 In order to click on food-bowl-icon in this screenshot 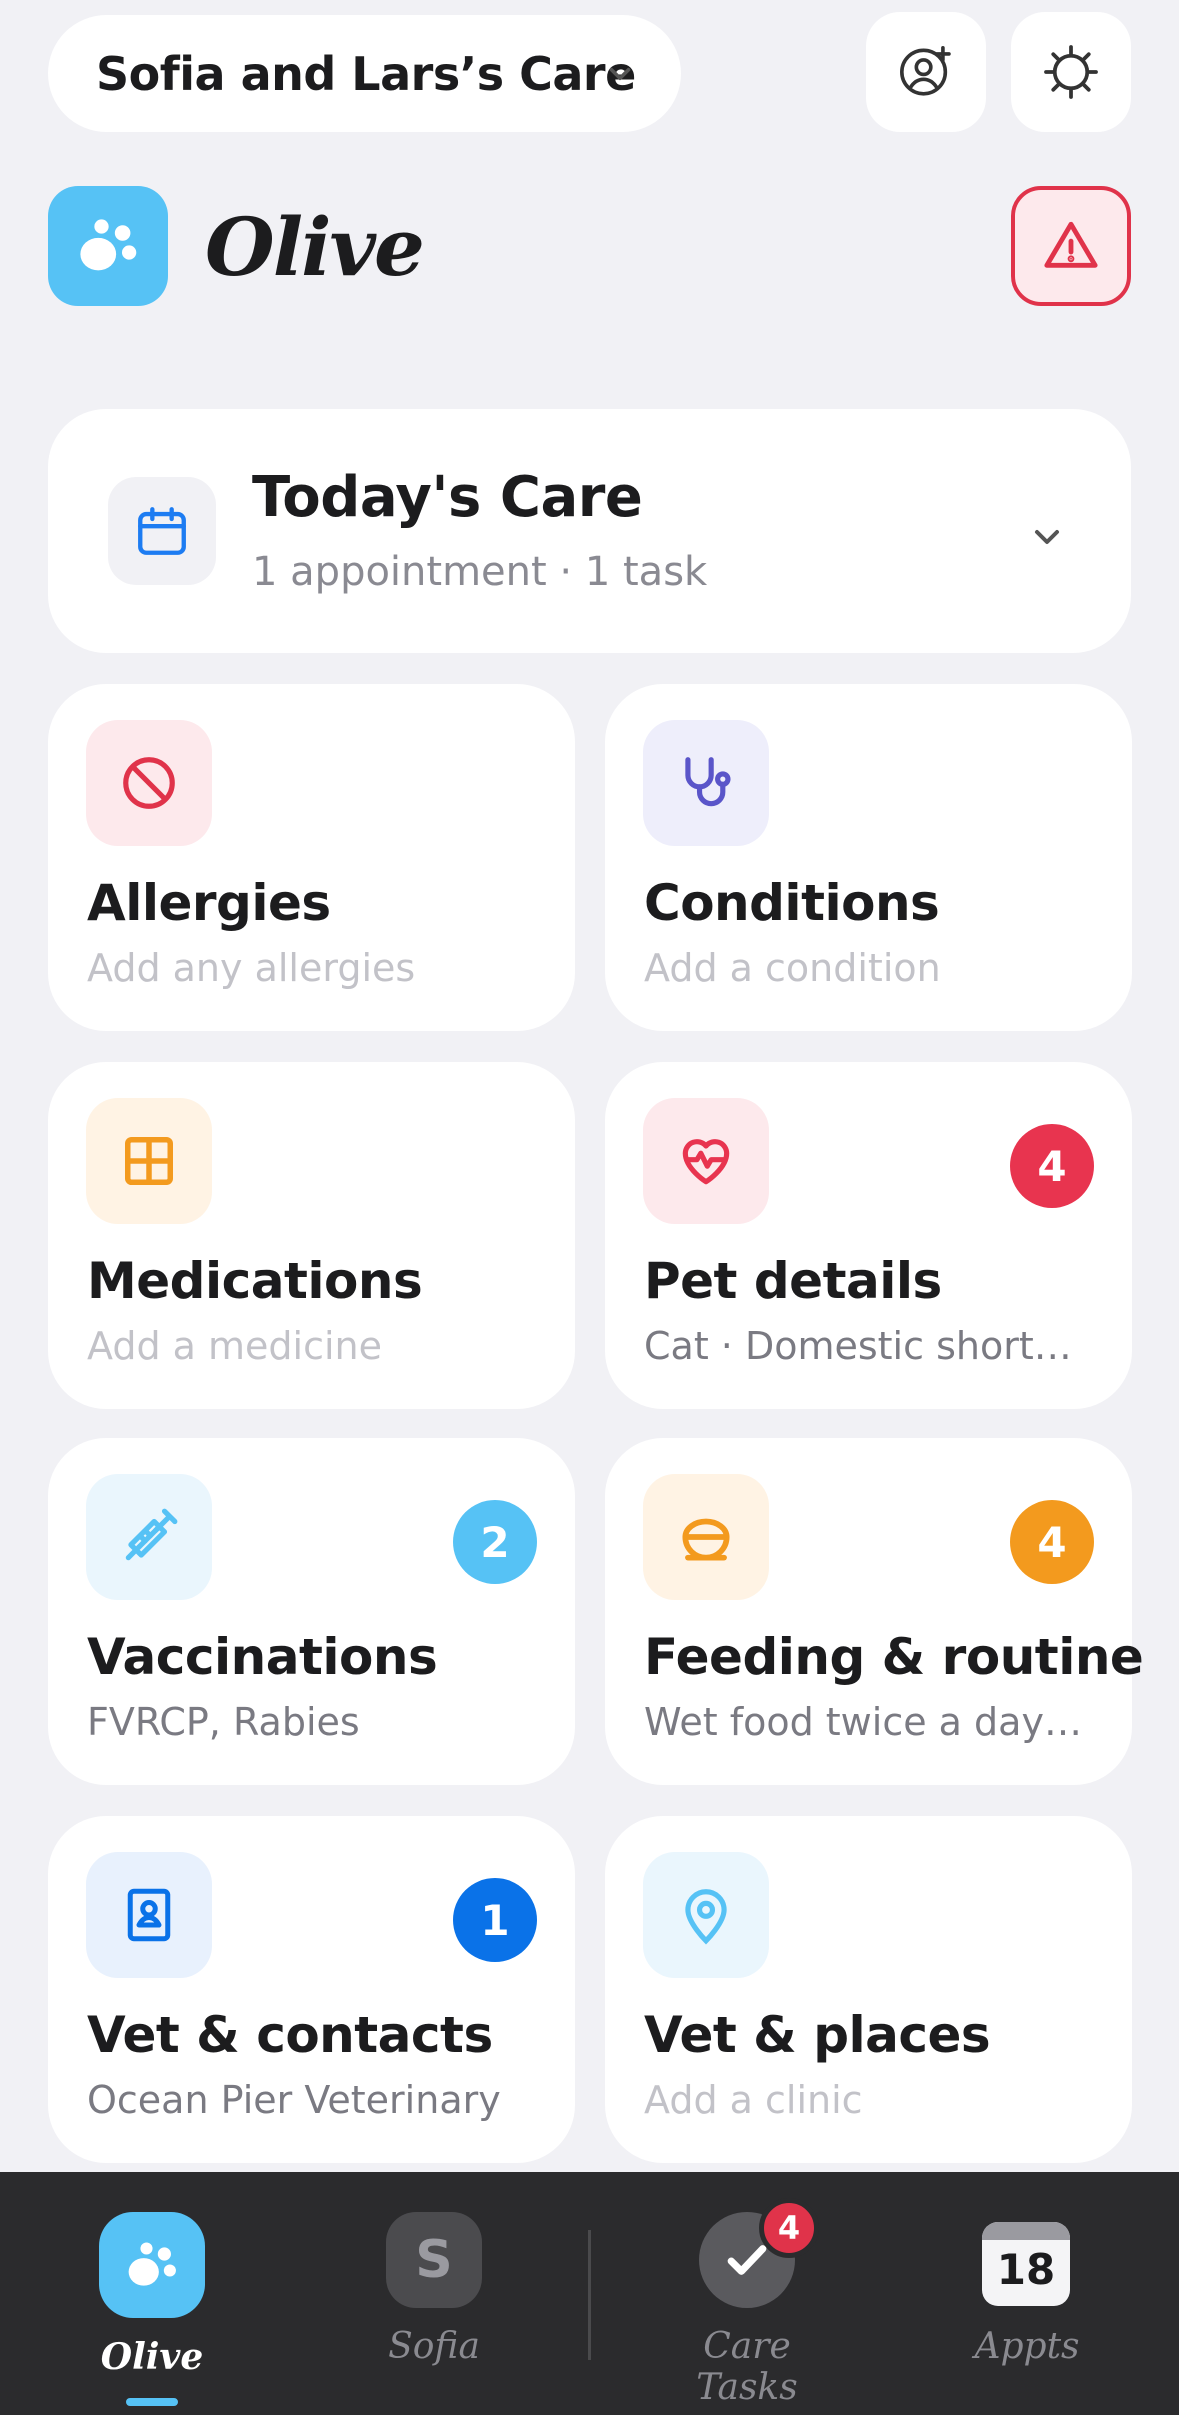, I will do `click(706, 1539)`.